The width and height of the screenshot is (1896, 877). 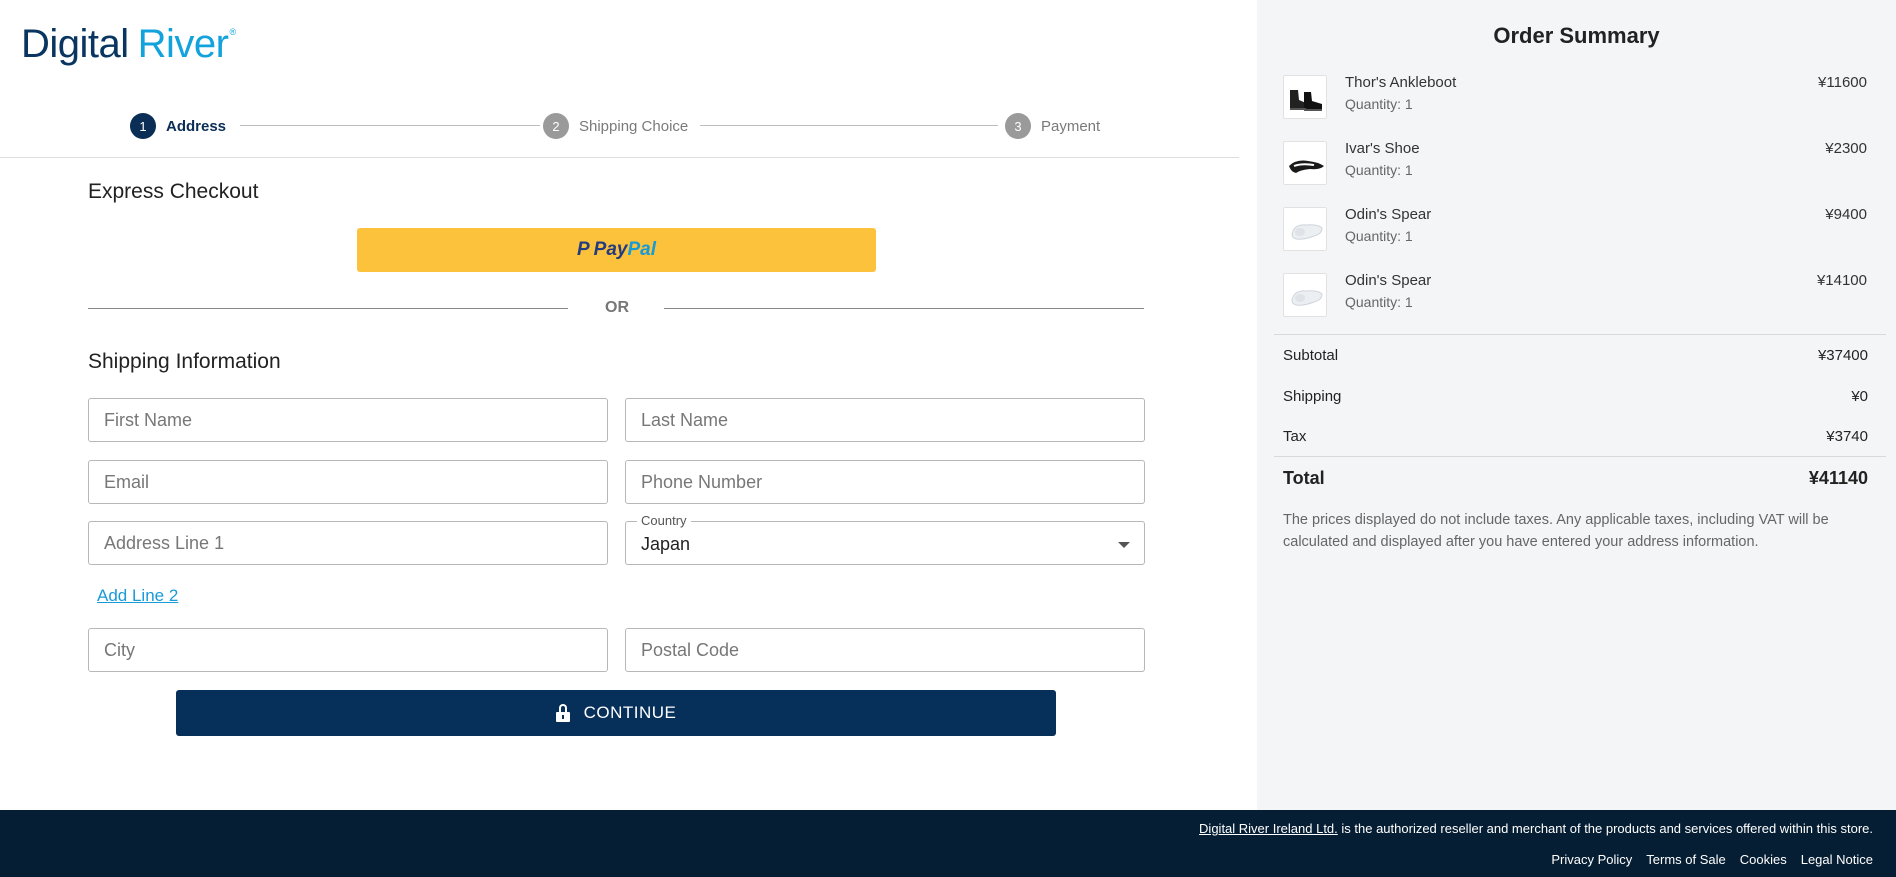 I want to click on logo-registered-mark: ®, so click(x=233, y=32).